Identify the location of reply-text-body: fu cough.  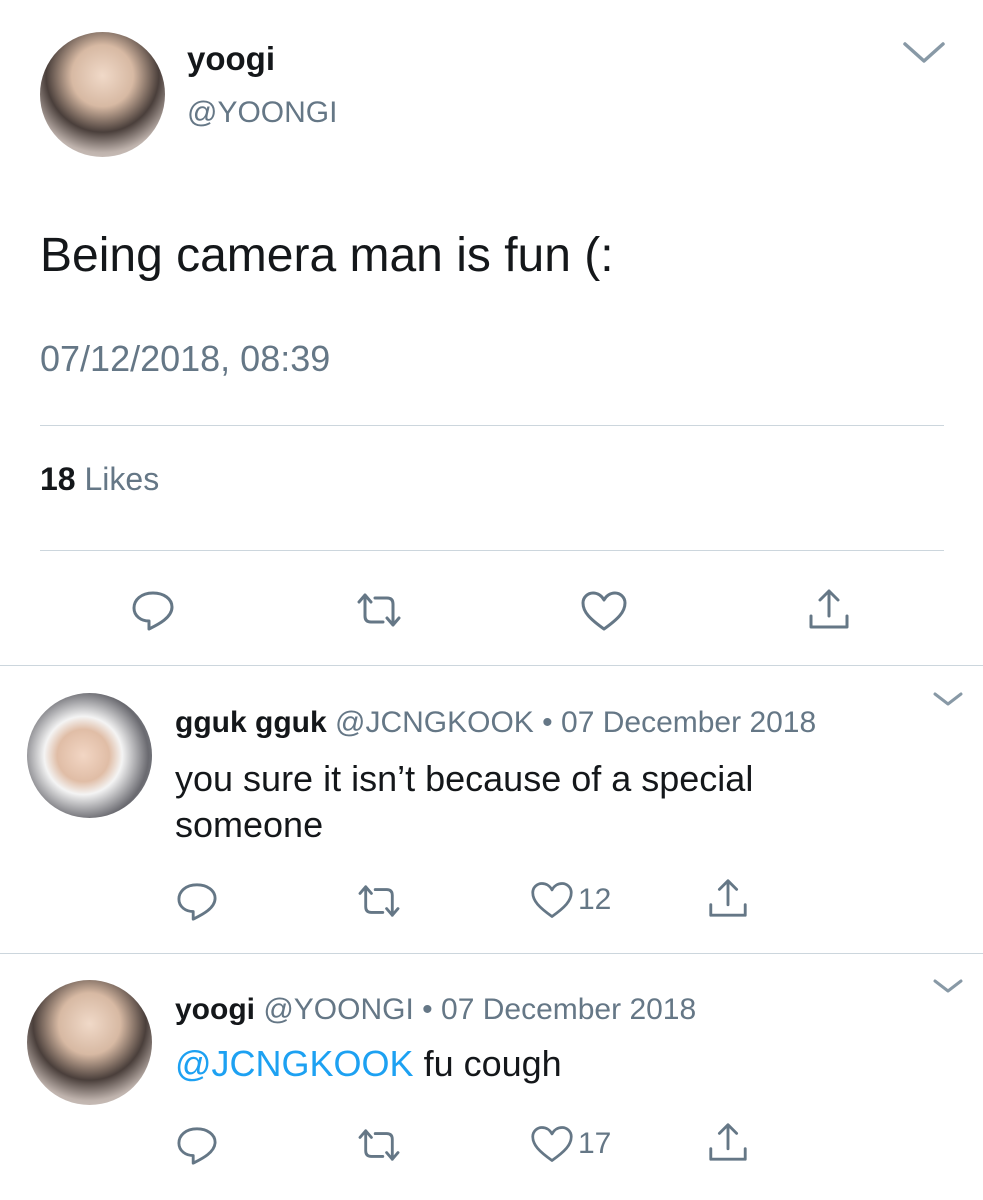
(487, 1063).